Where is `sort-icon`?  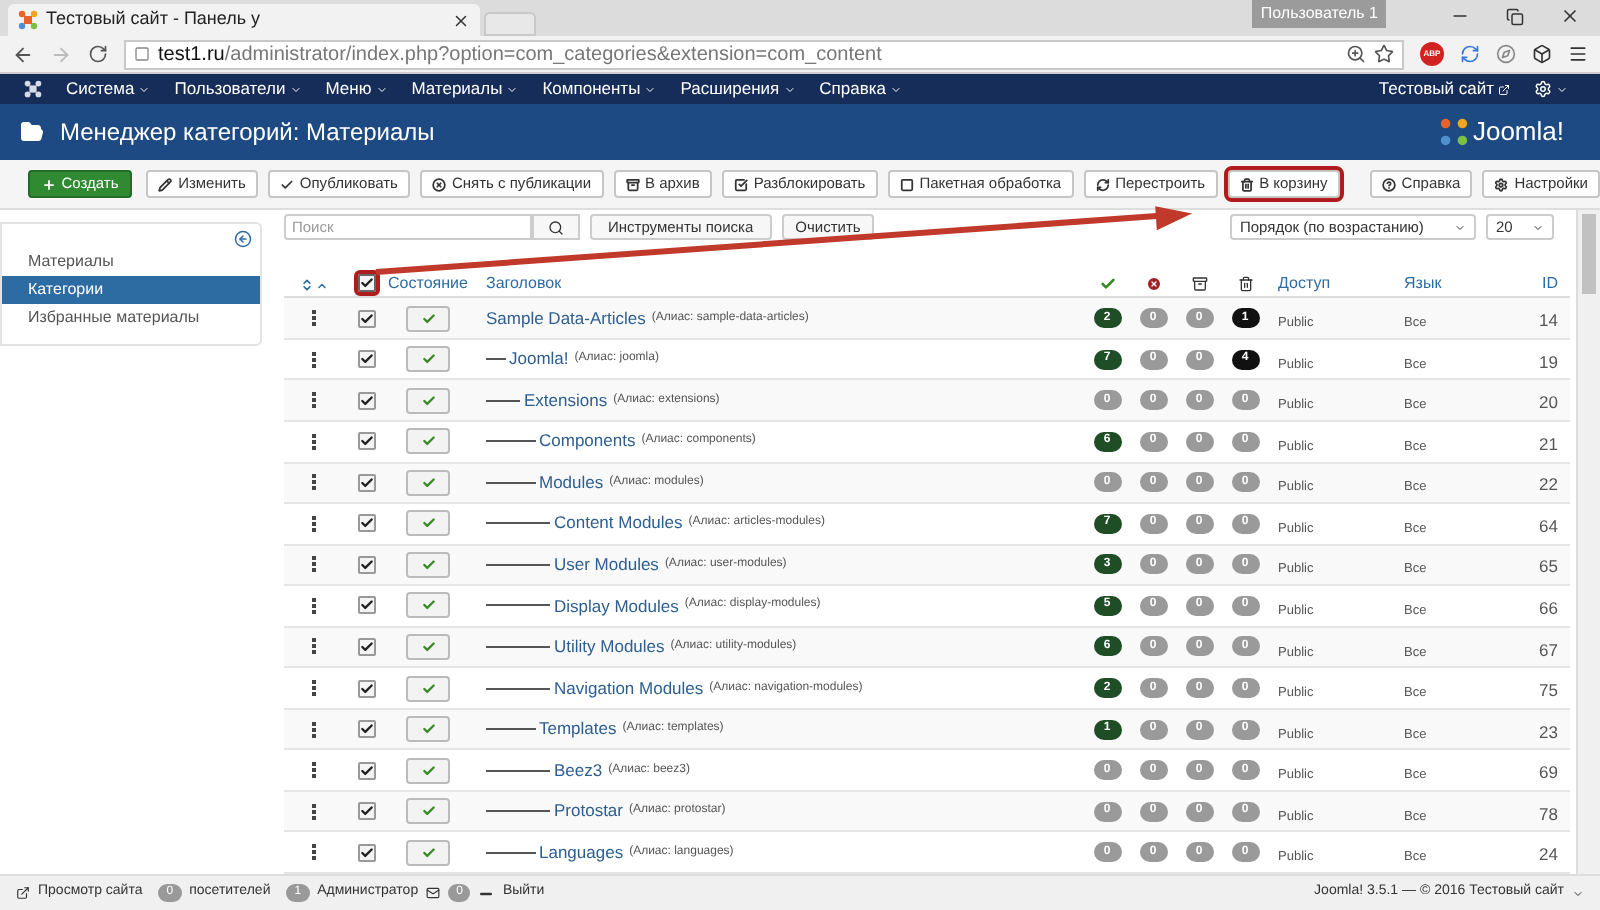
sort-icon is located at coordinates (307, 285).